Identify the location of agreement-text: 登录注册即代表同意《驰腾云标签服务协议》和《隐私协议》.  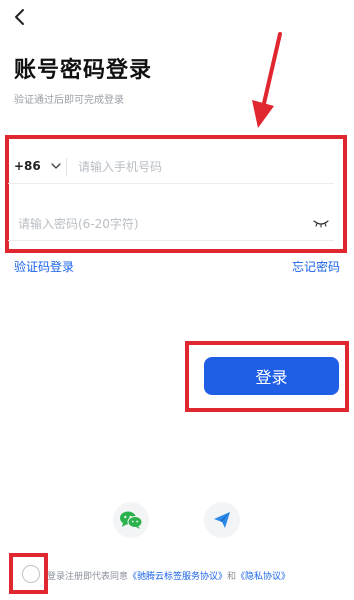
(168, 575).